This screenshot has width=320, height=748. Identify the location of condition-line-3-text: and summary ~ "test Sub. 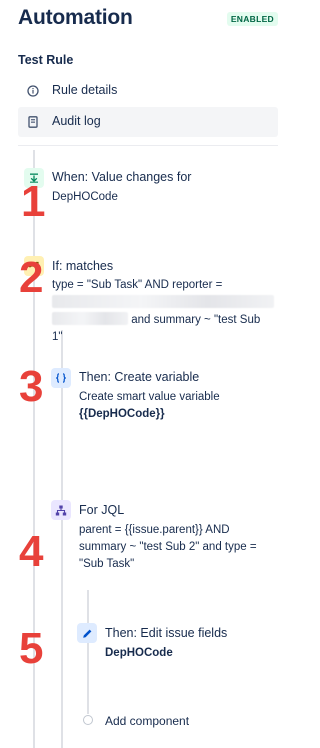
(196, 320).